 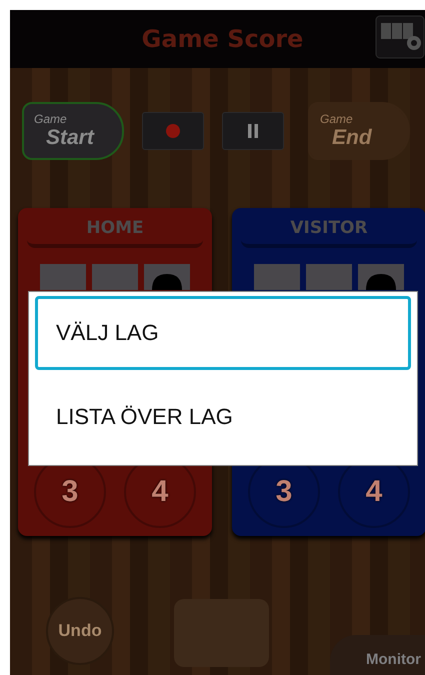 I want to click on team-name: VISITOR, so click(x=329, y=231).